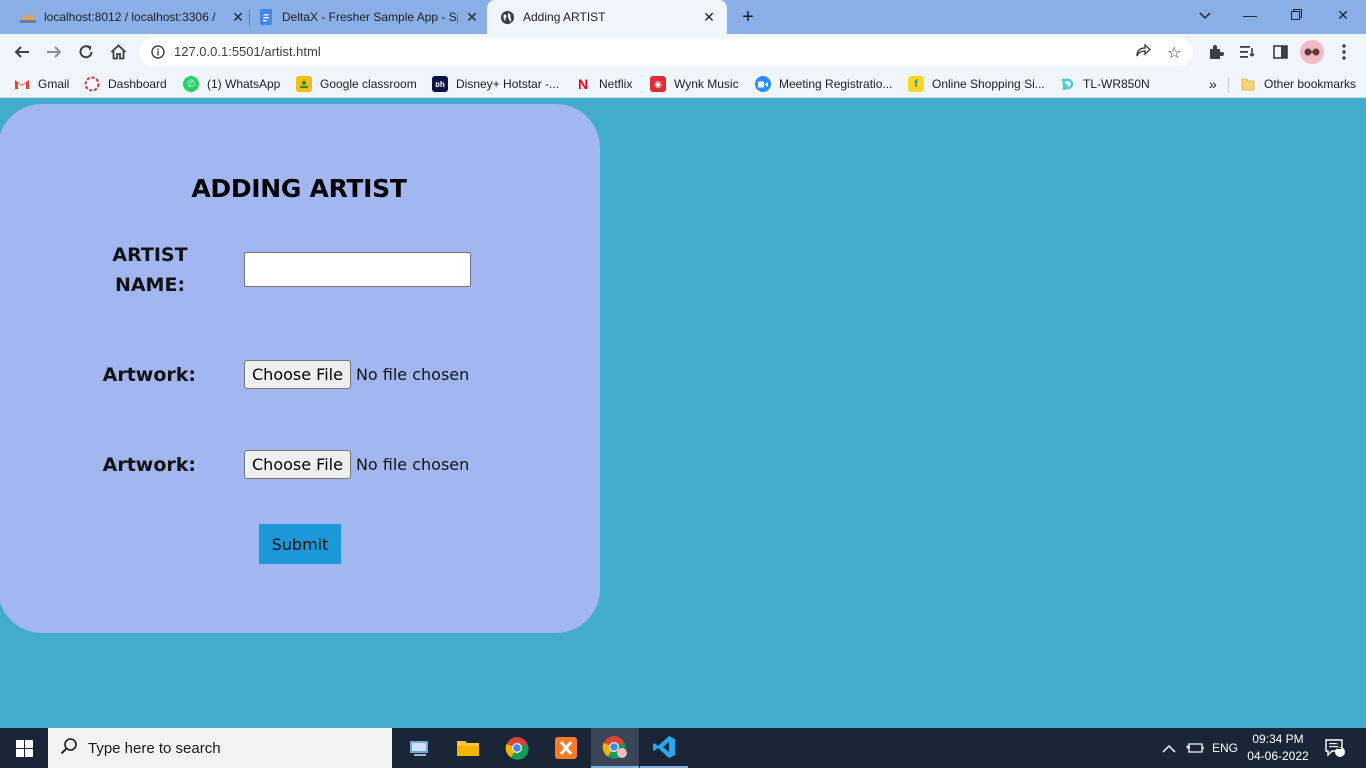 This screenshot has width=1366, height=768. I want to click on tab-search-icon, so click(1205, 15).